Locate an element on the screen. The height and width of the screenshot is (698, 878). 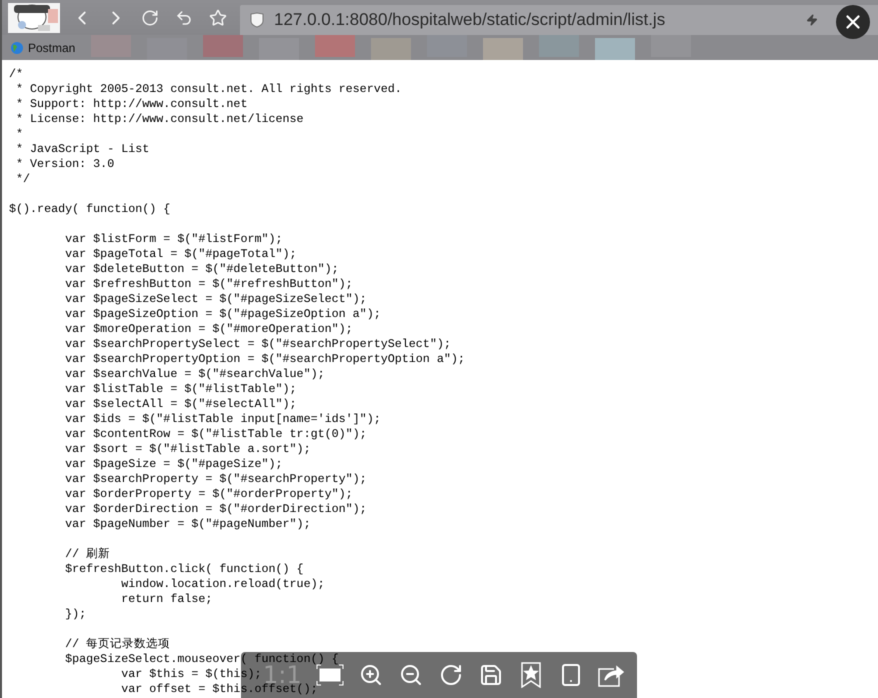
code-line: var $orderProperty = $("#orderProperty"); is located at coordinates (208, 494).